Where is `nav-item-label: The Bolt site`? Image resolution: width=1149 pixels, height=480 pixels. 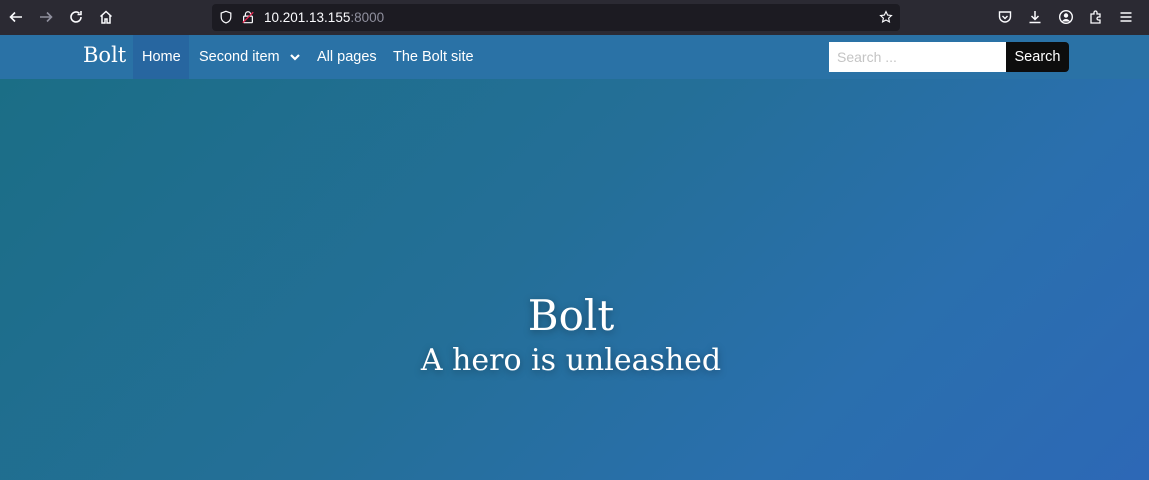
nav-item-label: The Bolt site is located at coordinates (433, 57).